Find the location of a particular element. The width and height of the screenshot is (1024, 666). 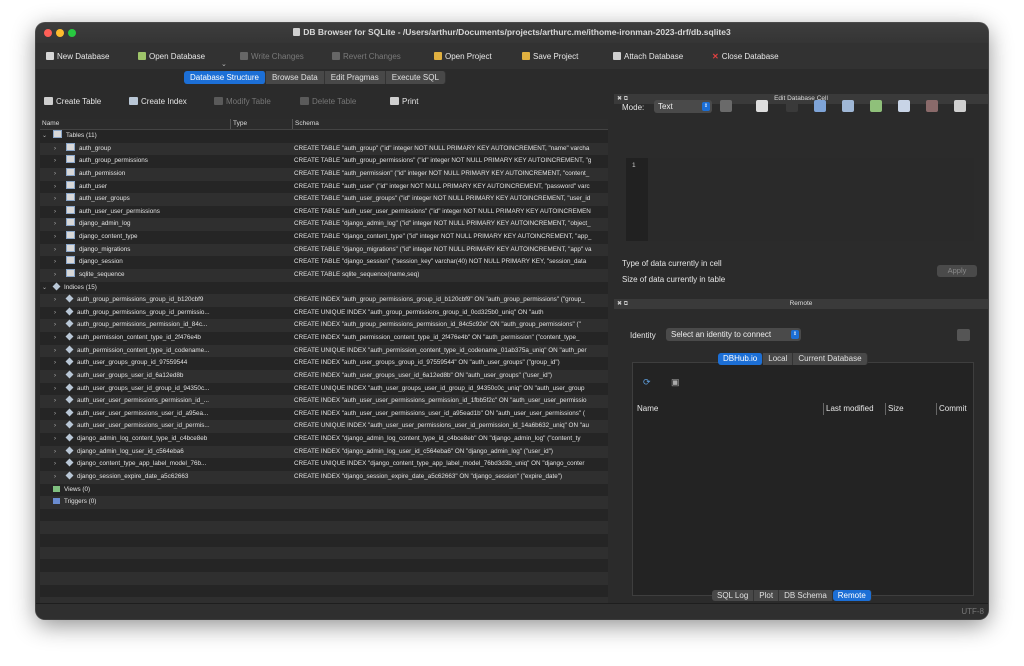

remote-dock-close-float-icon: ✖ ⧉ is located at coordinates (622, 304).